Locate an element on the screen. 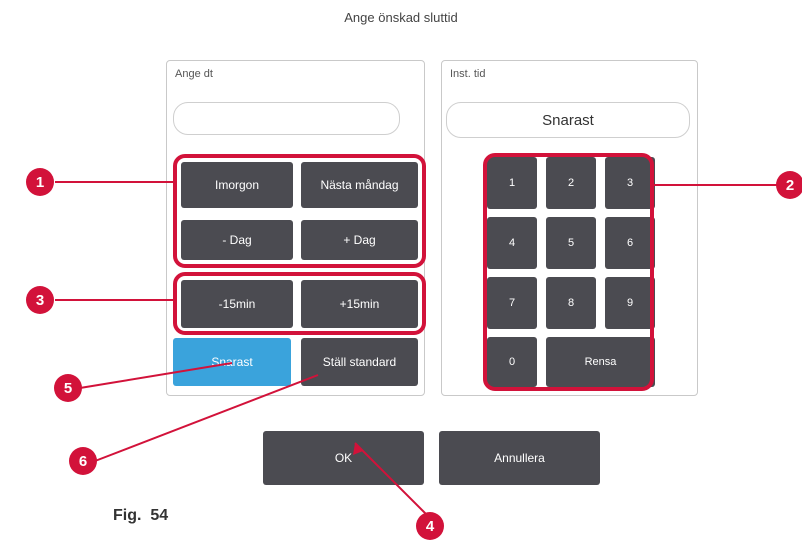 This screenshot has width=802, height=543. callout-3: 3 is located at coordinates (40, 300).